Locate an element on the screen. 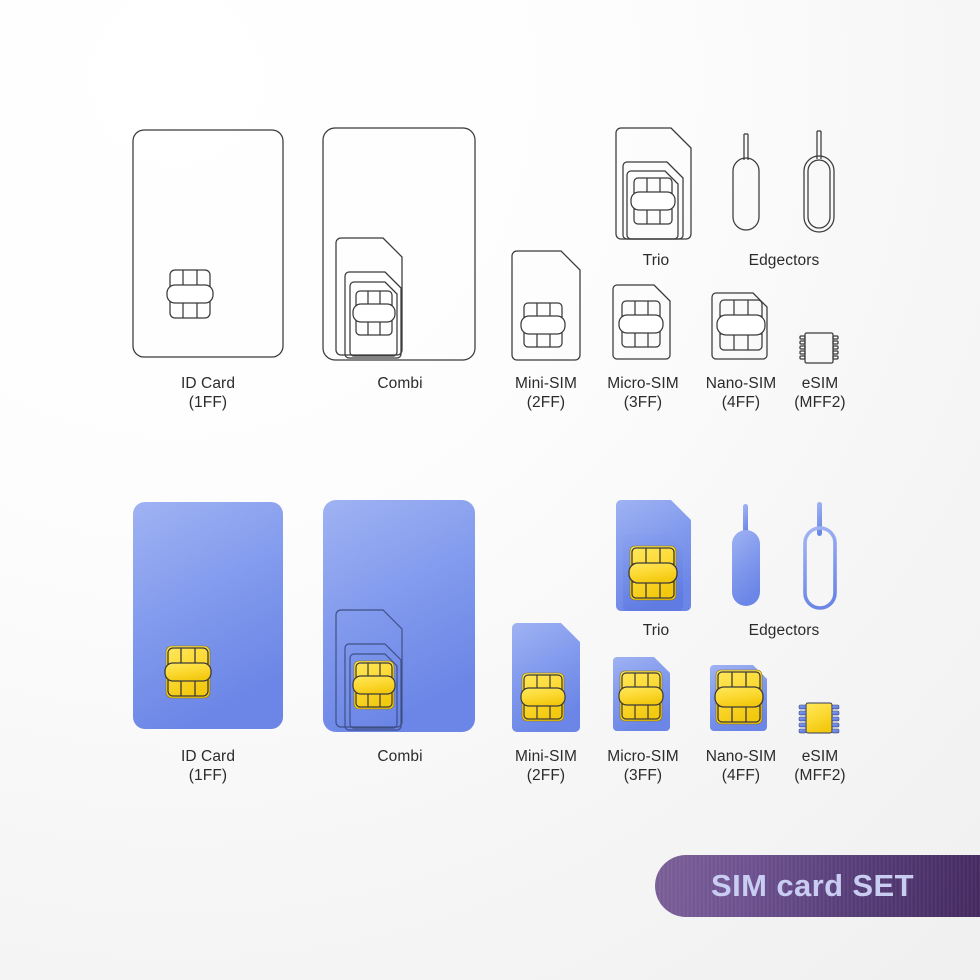  banner-title: SIM card SET is located at coordinates (812, 885).